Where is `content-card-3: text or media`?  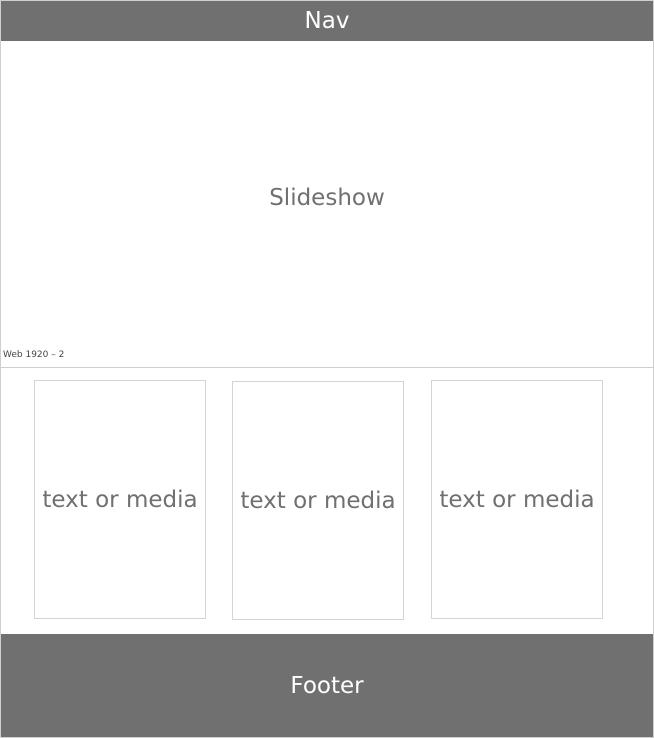 content-card-3: text or media is located at coordinates (517, 499).